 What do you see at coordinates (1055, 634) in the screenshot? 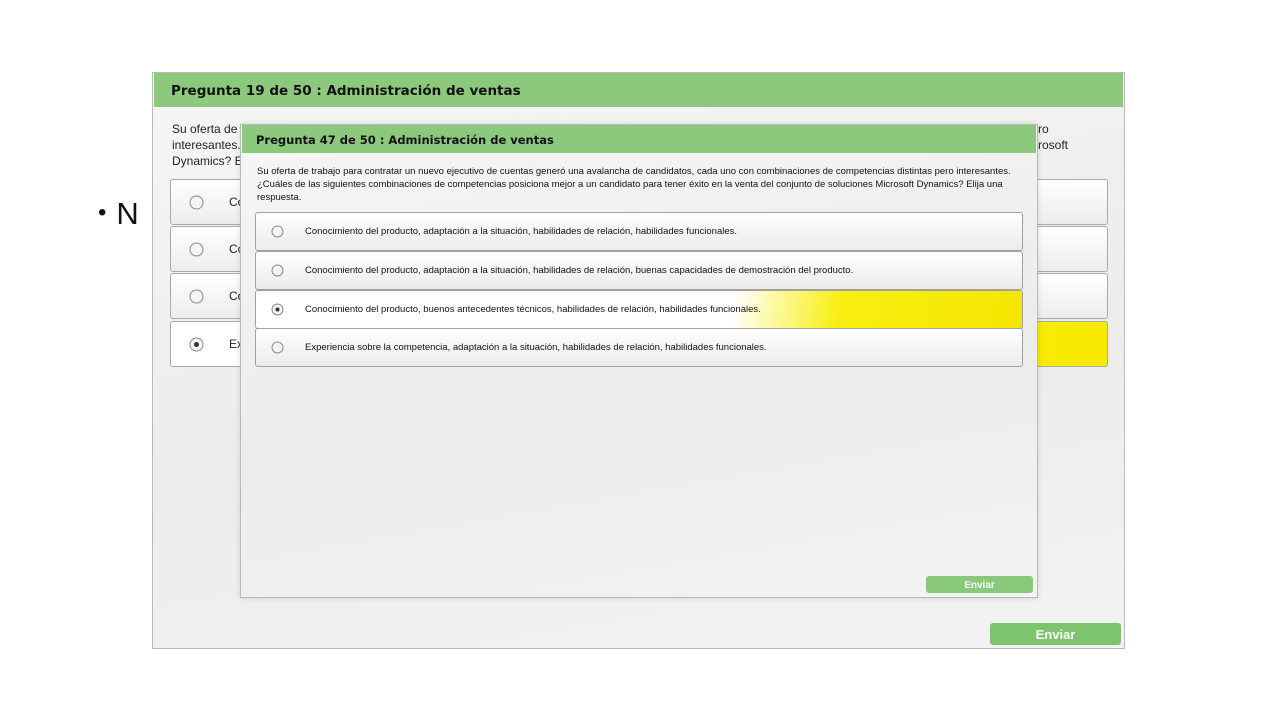
I see `back-submit-button: Enviar` at bounding box center [1055, 634].